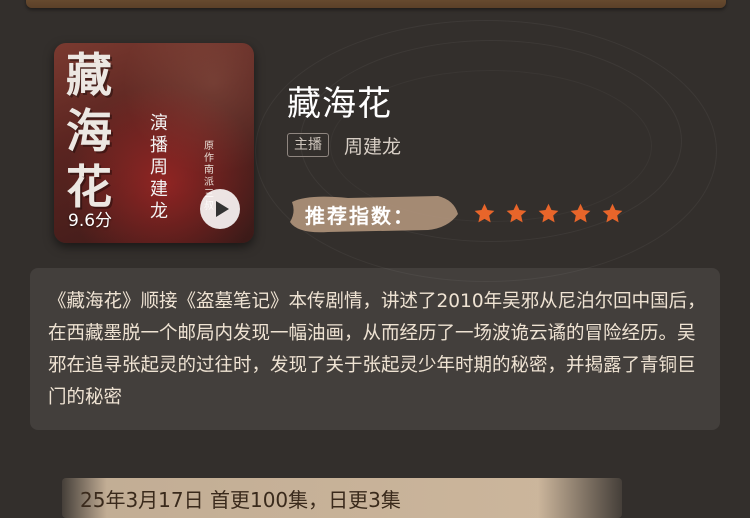 Image resolution: width=750 pixels, height=518 pixels. Describe the element at coordinates (372, 145) in the screenshot. I see `host-name: 周建龙` at that location.